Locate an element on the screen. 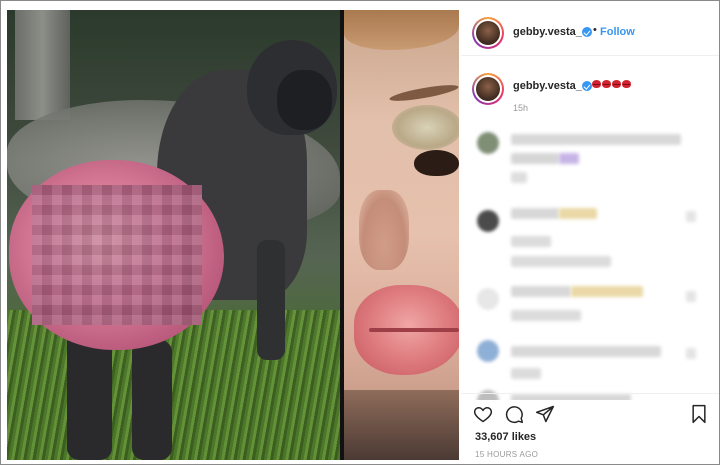  caption-avatar is located at coordinates (488, 89).